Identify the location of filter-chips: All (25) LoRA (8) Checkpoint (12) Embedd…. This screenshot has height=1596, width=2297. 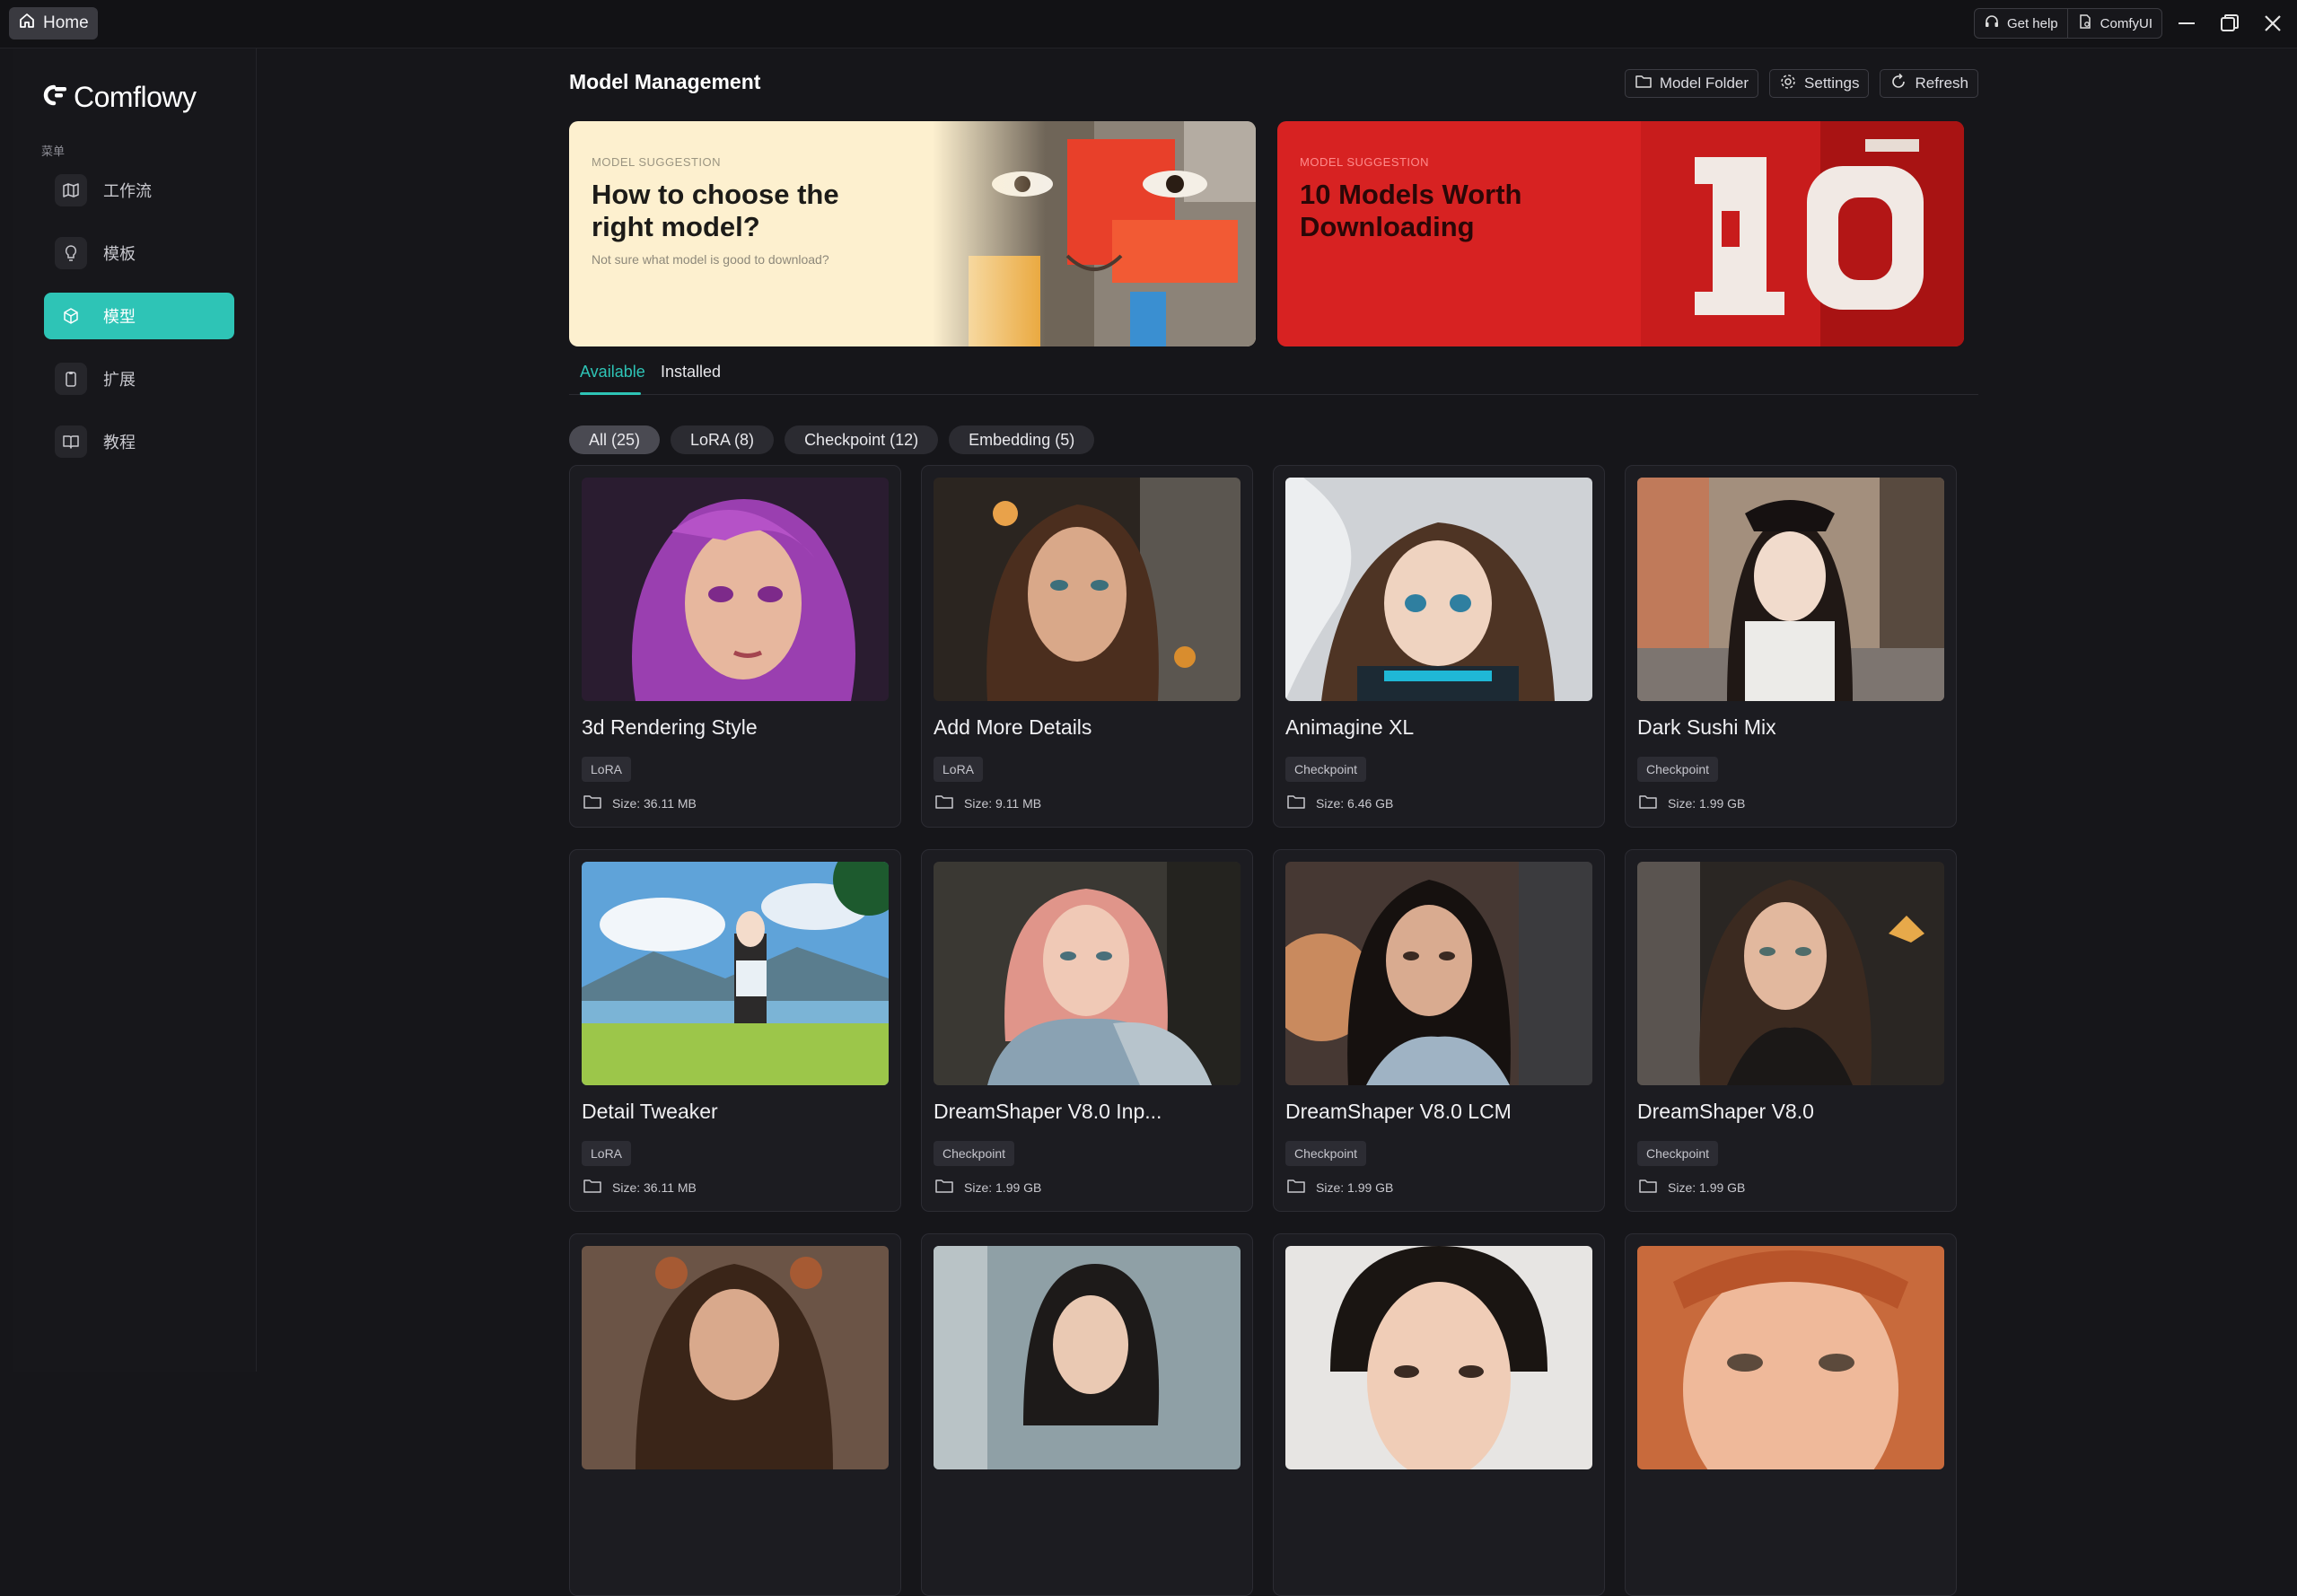
(832, 439).